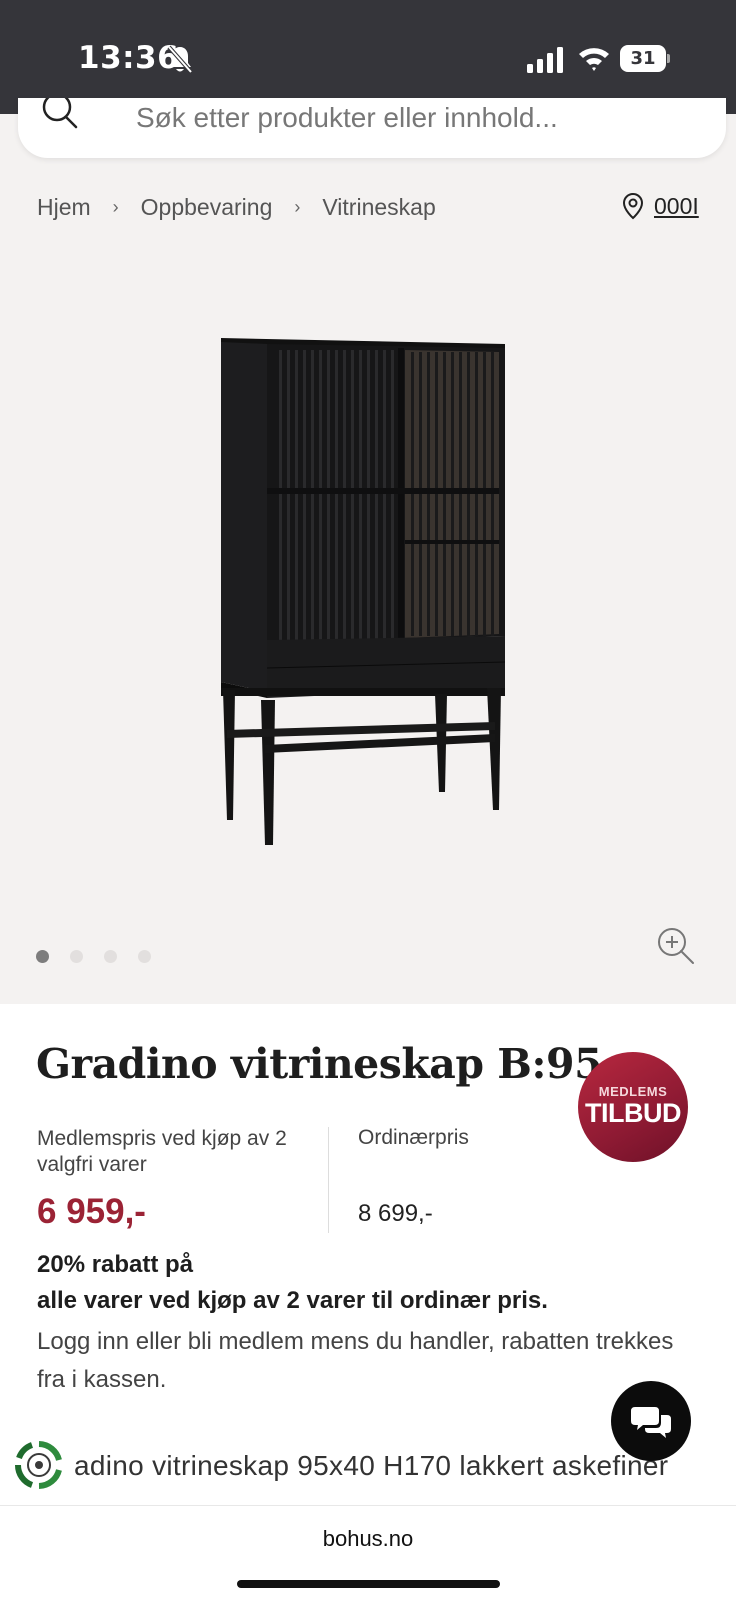  I want to click on search-bar, so click(372, 128).